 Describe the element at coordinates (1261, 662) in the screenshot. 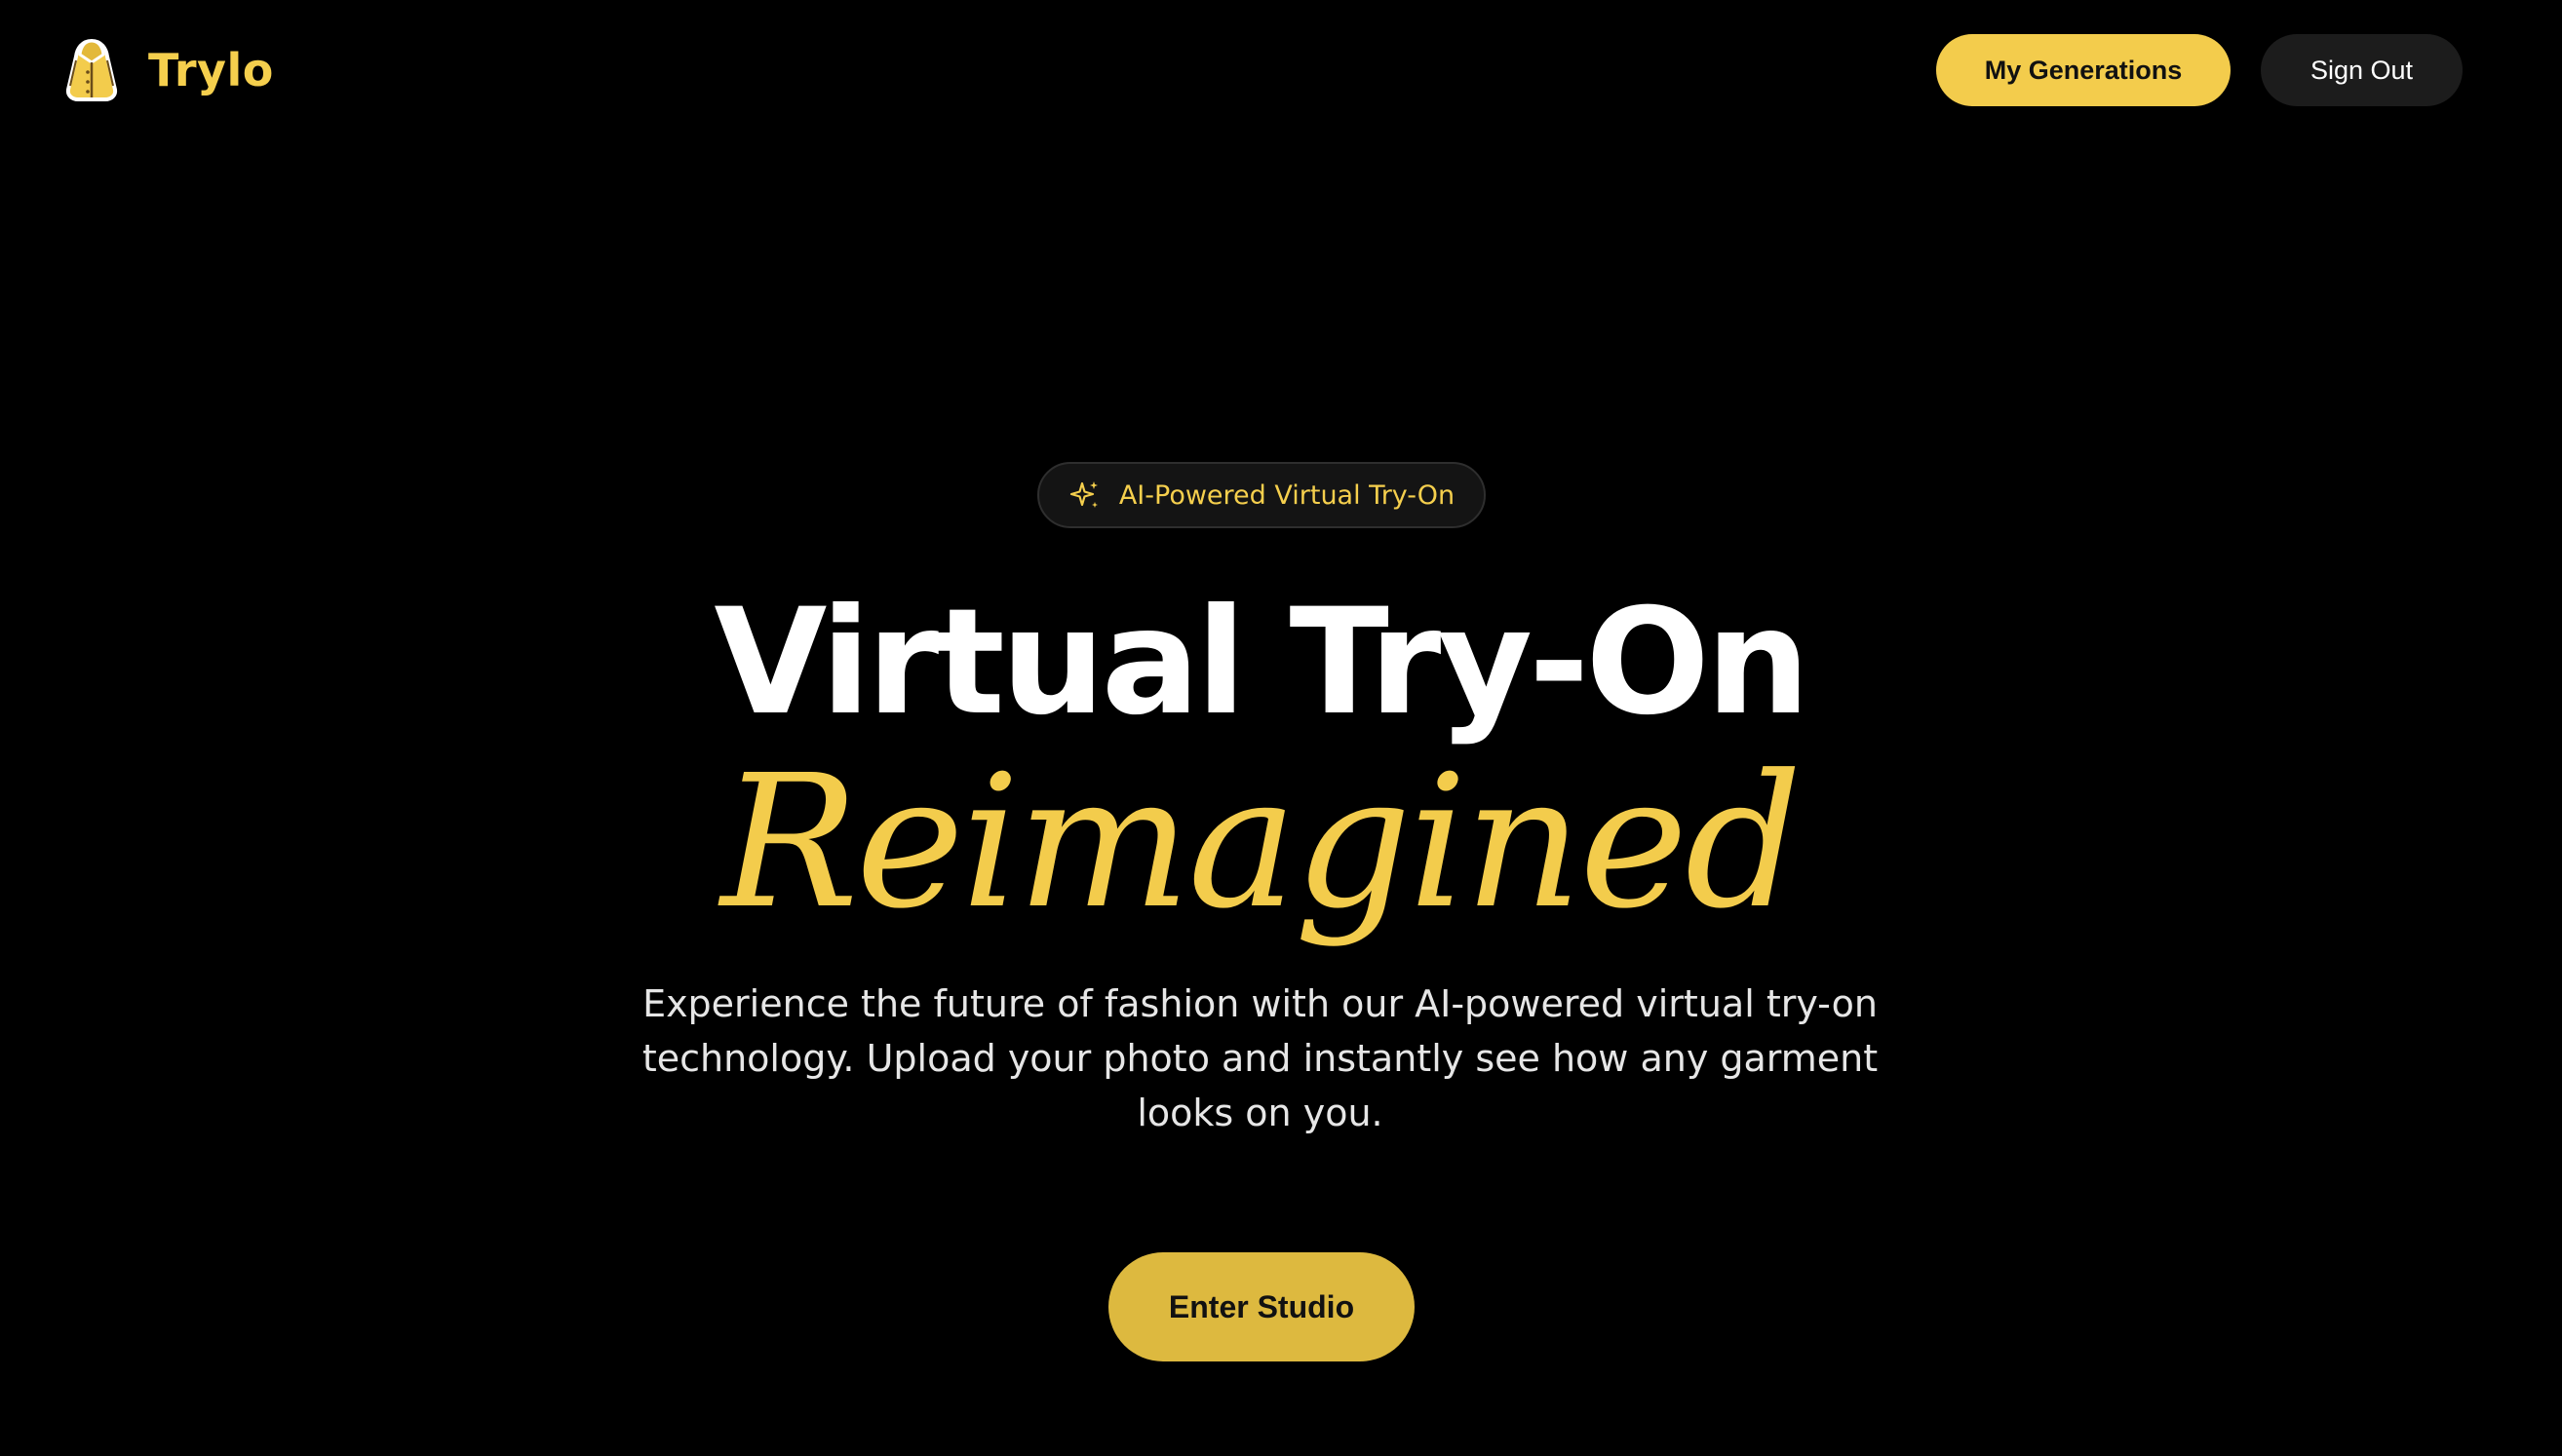

I see `hero-title: Virtual Try-On` at that location.